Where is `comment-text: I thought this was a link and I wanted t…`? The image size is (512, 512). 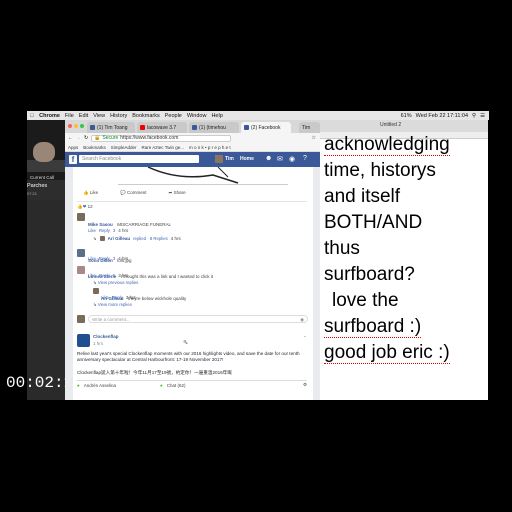 comment-text: I thought this was a link and I wanted t… is located at coordinates (167, 276).